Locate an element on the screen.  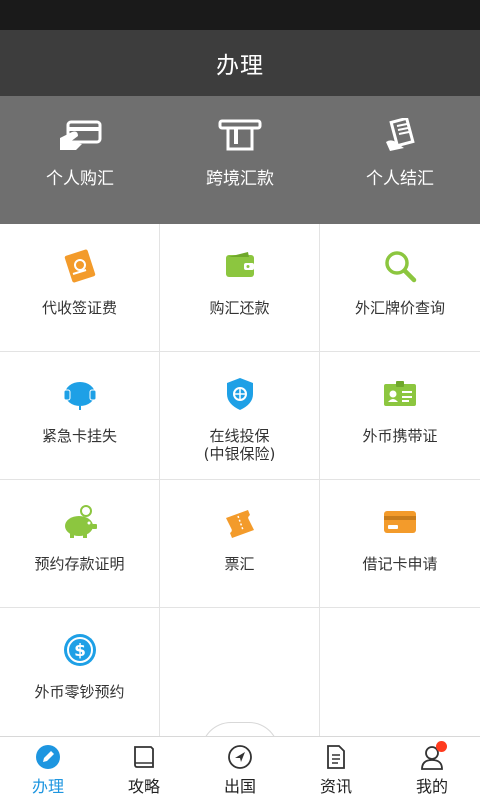
tab-news: 资讯 is located at coordinates (336, 768).